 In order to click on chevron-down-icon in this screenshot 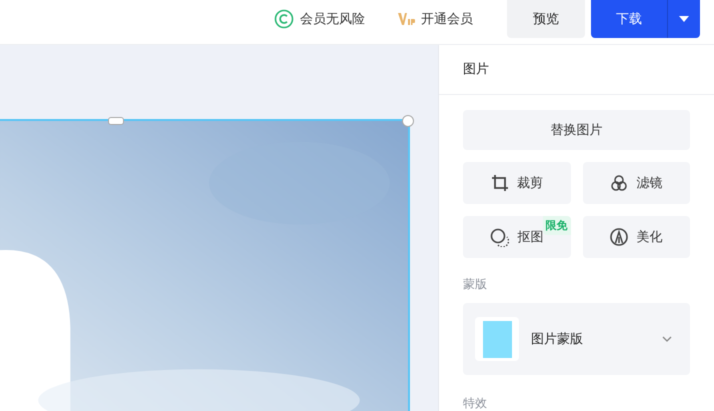, I will do `click(667, 339)`.